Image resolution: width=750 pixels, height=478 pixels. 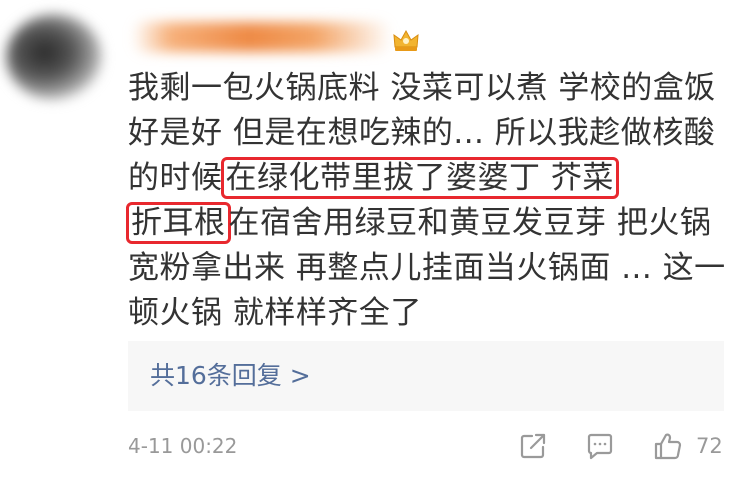 What do you see at coordinates (668, 446) in the screenshot?
I see `like-icon` at bounding box center [668, 446].